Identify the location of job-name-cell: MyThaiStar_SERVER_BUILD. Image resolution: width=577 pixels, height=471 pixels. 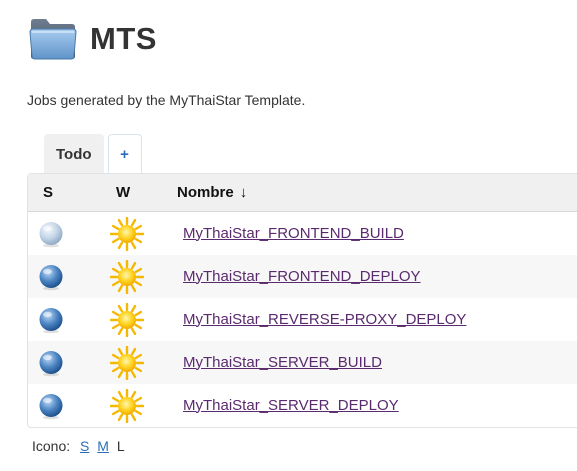
(373, 362).